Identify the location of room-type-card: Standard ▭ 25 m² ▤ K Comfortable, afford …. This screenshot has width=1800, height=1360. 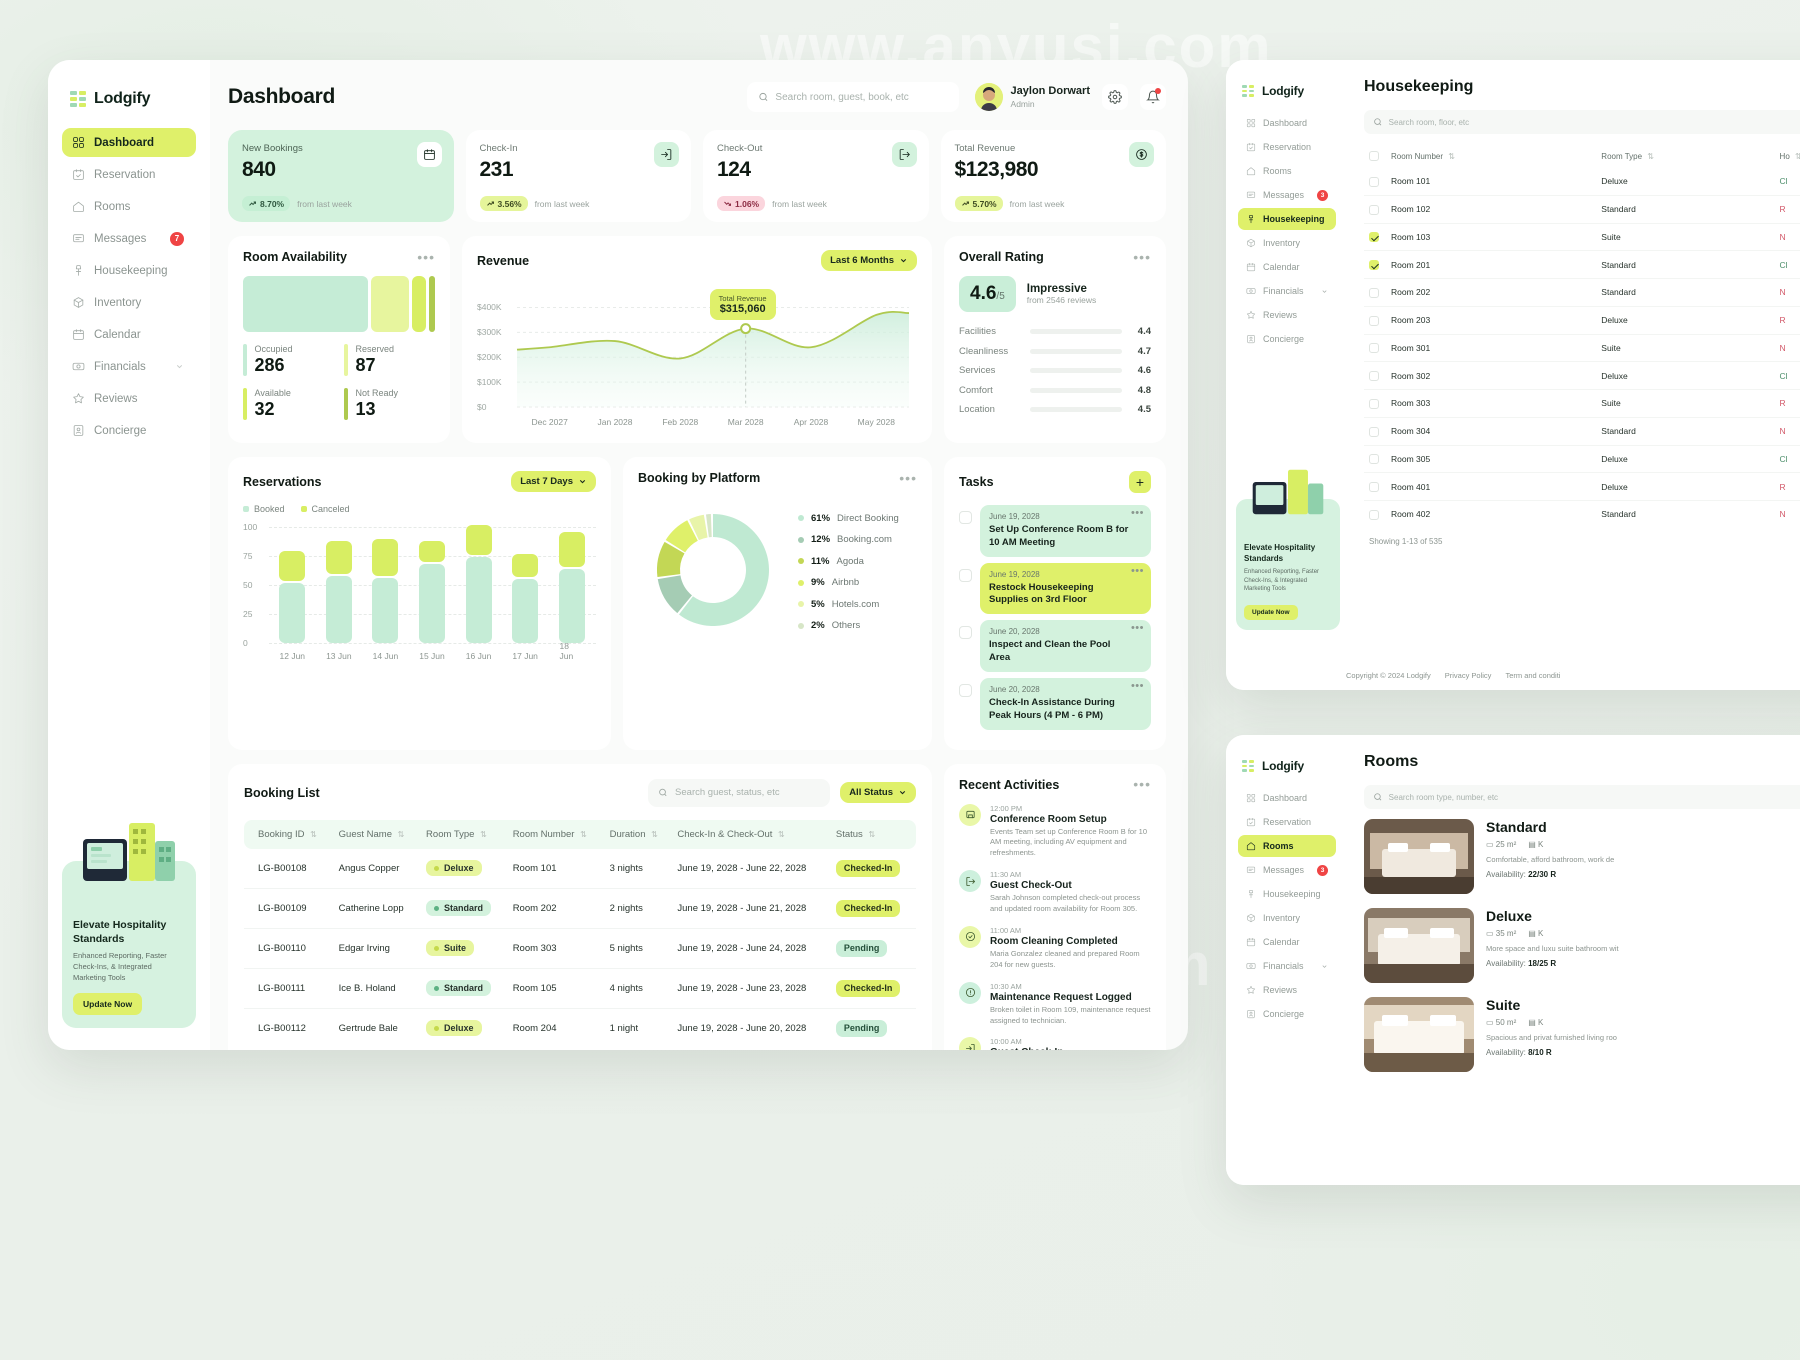
(1582, 856).